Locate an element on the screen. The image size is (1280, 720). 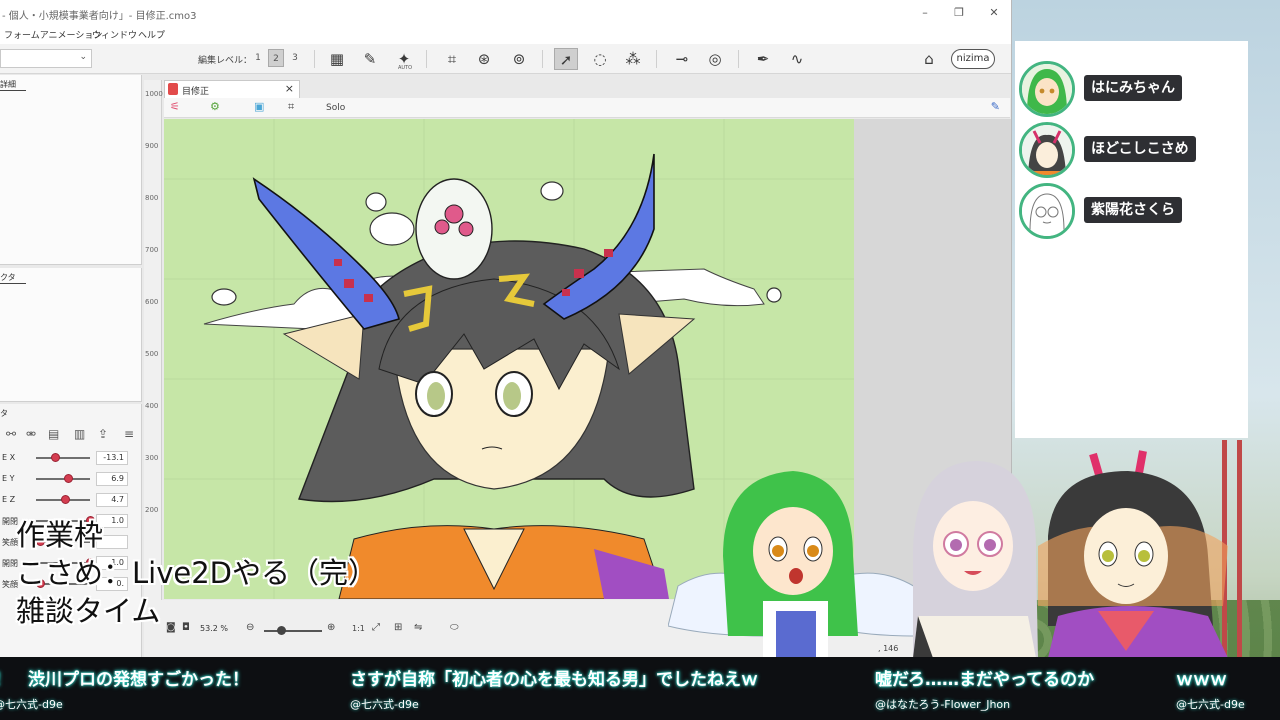
stream-line-topic: こさめ：Live2Dやる（完） is located at coordinates (196, 573).